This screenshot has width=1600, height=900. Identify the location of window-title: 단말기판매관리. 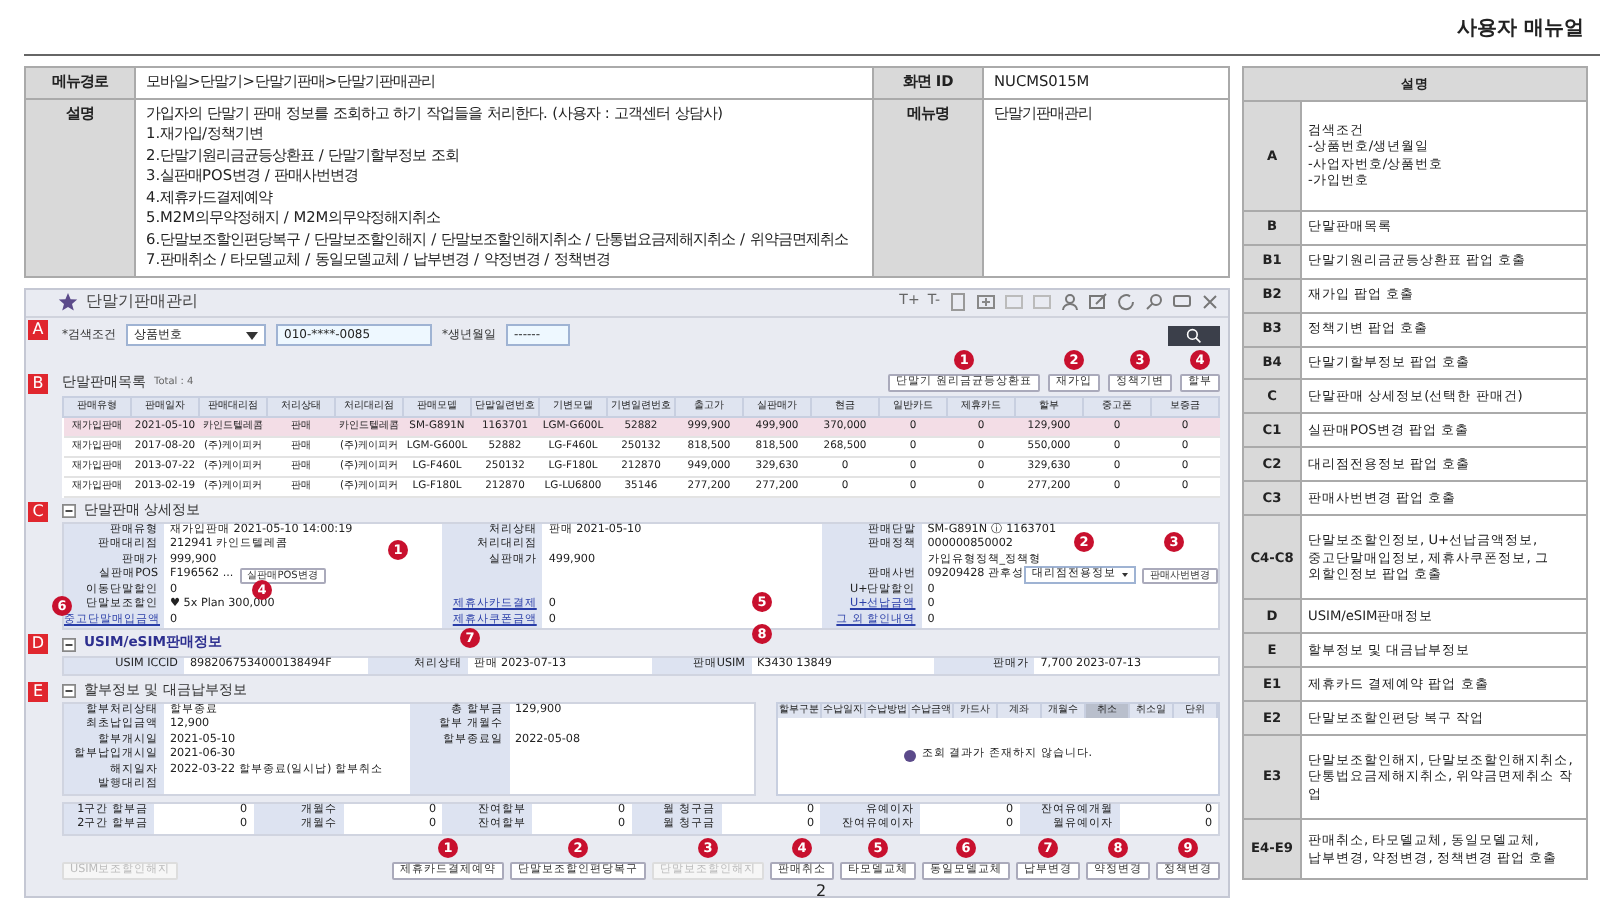
(142, 302).